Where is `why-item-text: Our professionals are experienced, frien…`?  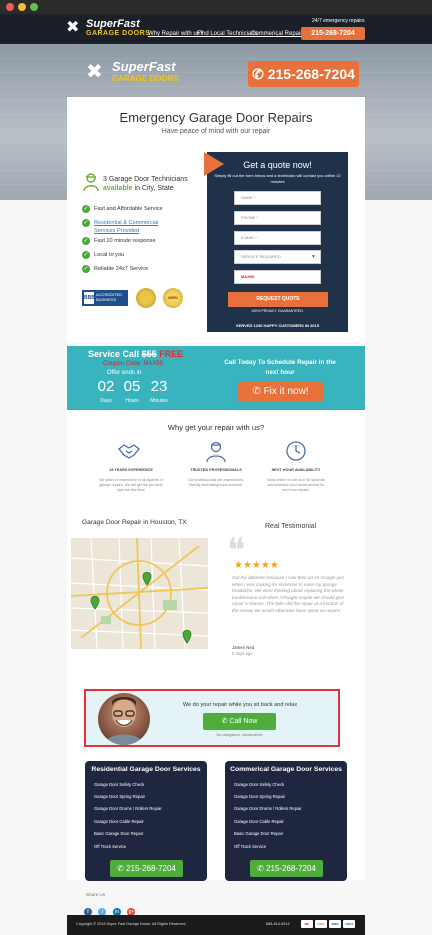 why-item-text: Our professionals are experienced, frien… is located at coordinates (216, 482).